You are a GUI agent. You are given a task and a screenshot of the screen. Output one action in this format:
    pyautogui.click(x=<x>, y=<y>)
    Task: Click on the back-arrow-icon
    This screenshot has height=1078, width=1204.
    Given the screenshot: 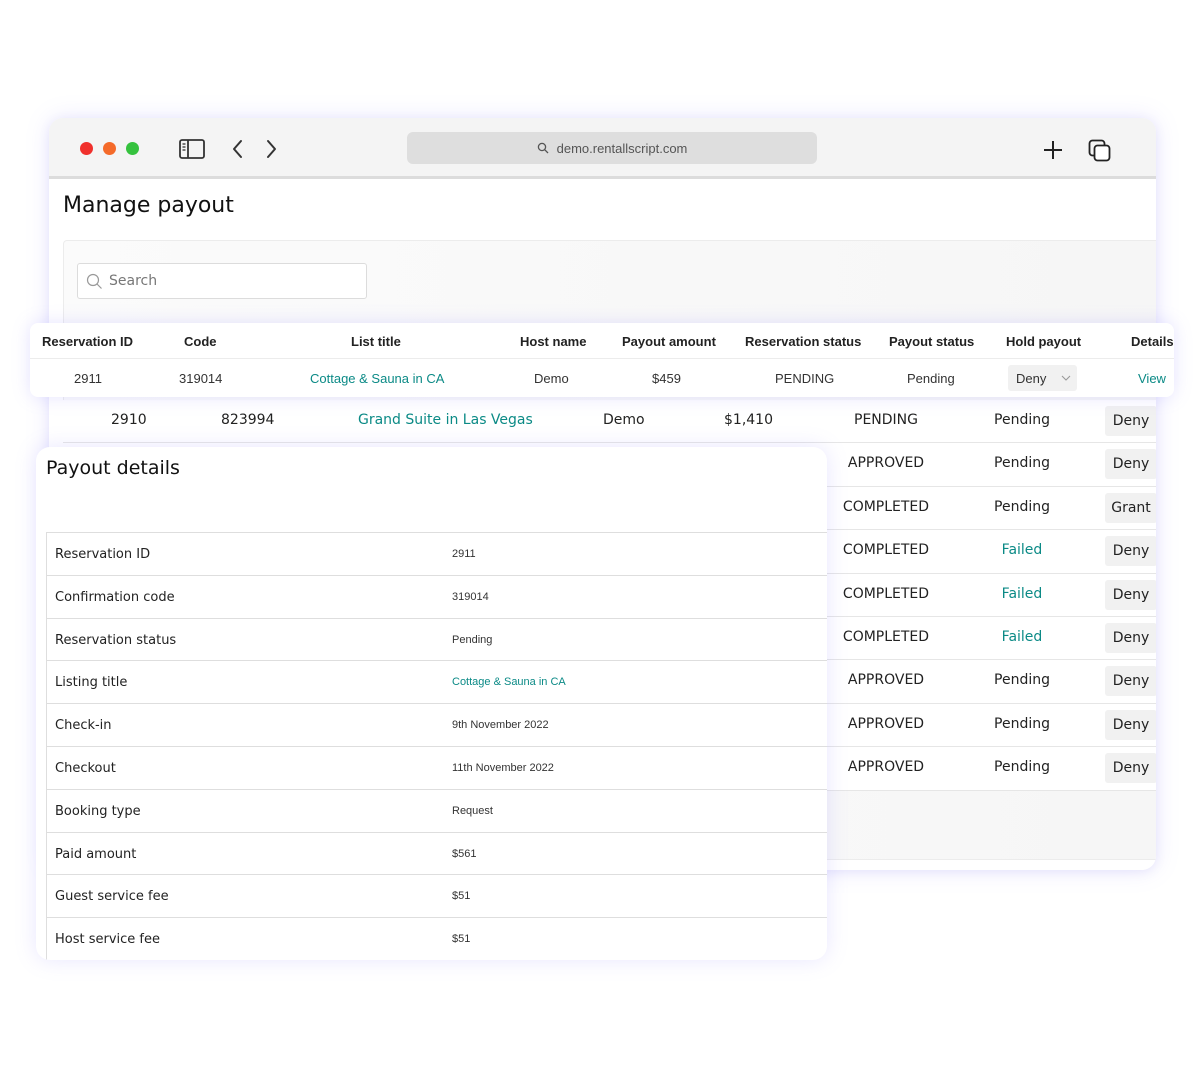 What is the action you would take?
    pyautogui.click(x=238, y=149)
    